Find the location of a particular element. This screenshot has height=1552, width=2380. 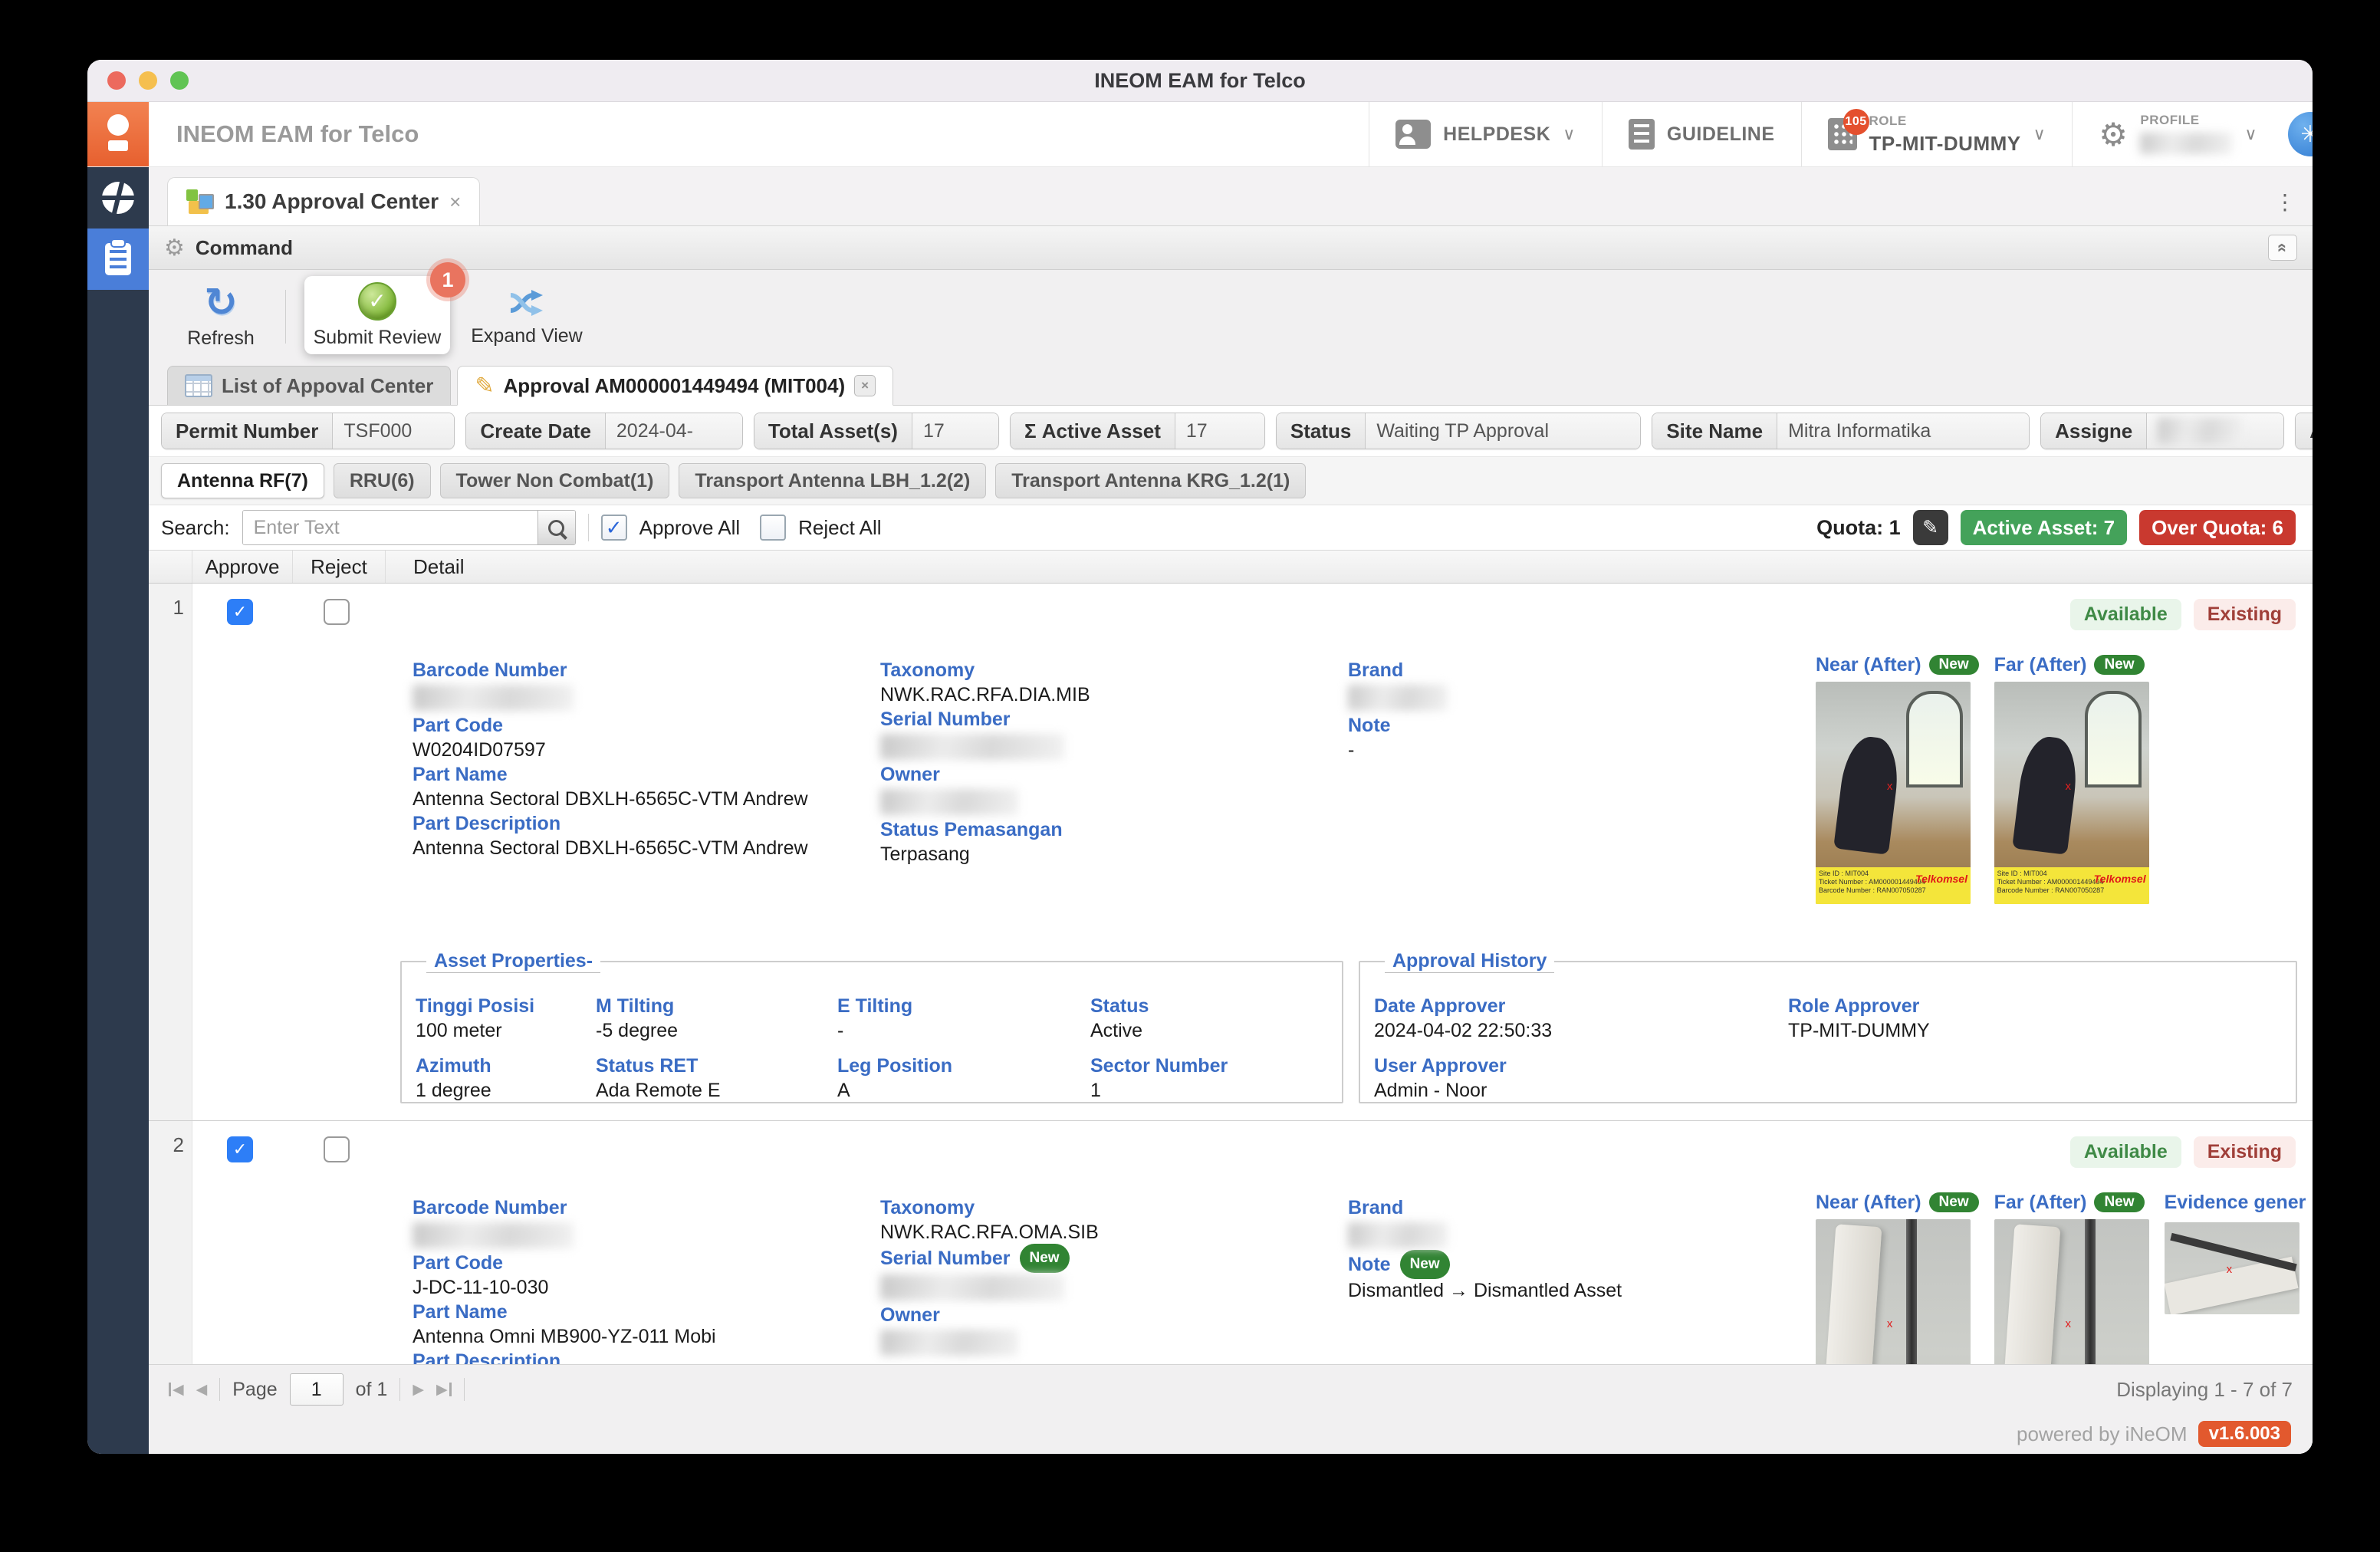

filter-label: Create Date is located at coordinates (536, 431).